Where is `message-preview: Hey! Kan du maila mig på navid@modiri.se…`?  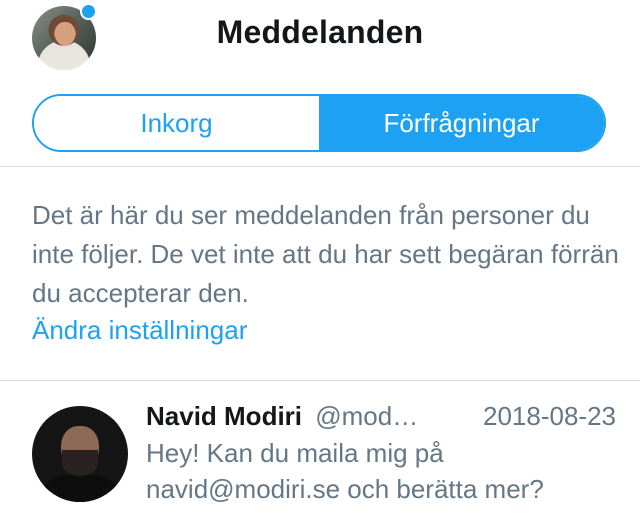 message-preview: Hey! Kan du maila mig på navid@modiri.se… is located at coordinates (345, 471).